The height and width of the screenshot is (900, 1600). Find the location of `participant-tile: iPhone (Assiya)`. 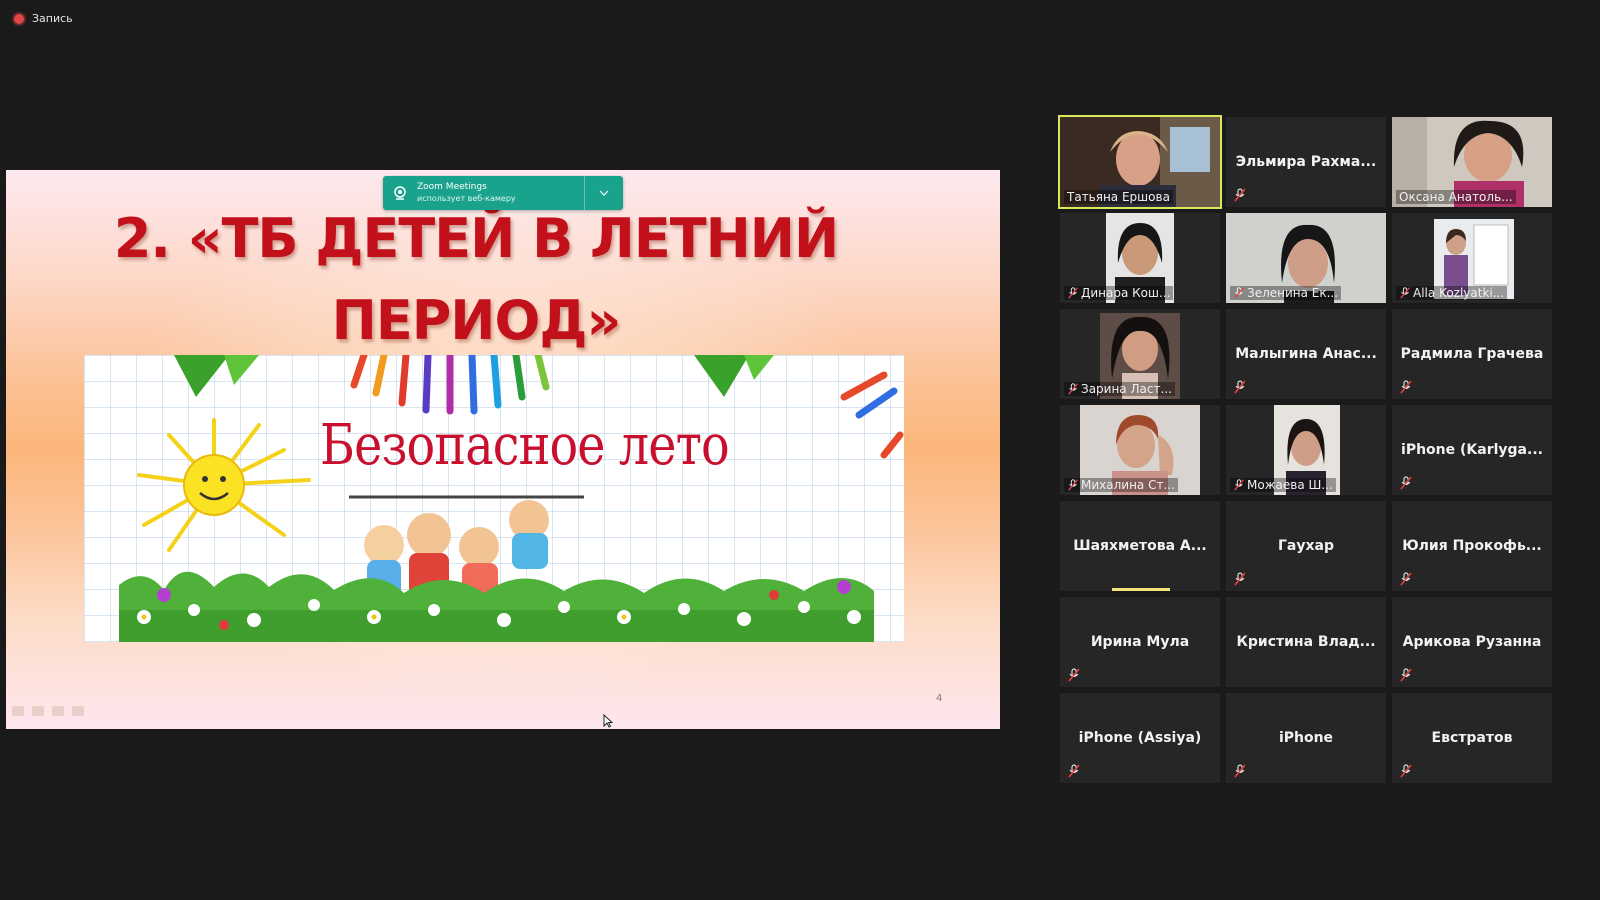

participant-tile: iPhone (Assiya) is located at coordinates (1140, 738).